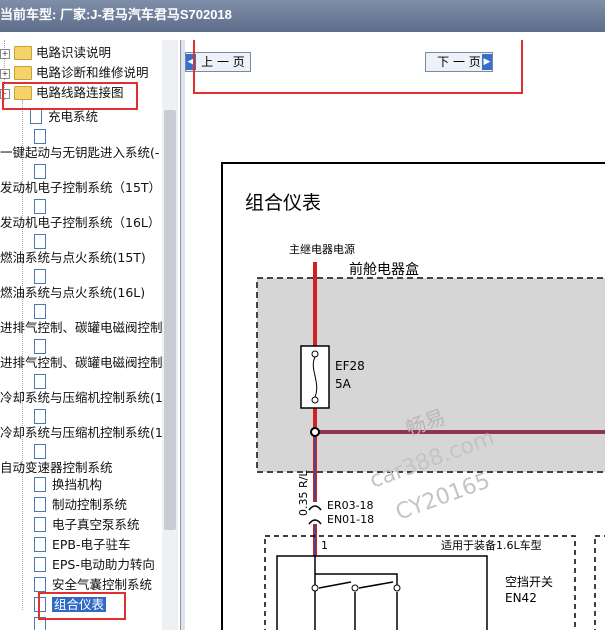 The image size is (605, 630). What do you see at coordinates (73, 258) in the screenshot?
I see `tree-item: 燃油系统与点火系统(15T)` at bounding box center [73, 258].